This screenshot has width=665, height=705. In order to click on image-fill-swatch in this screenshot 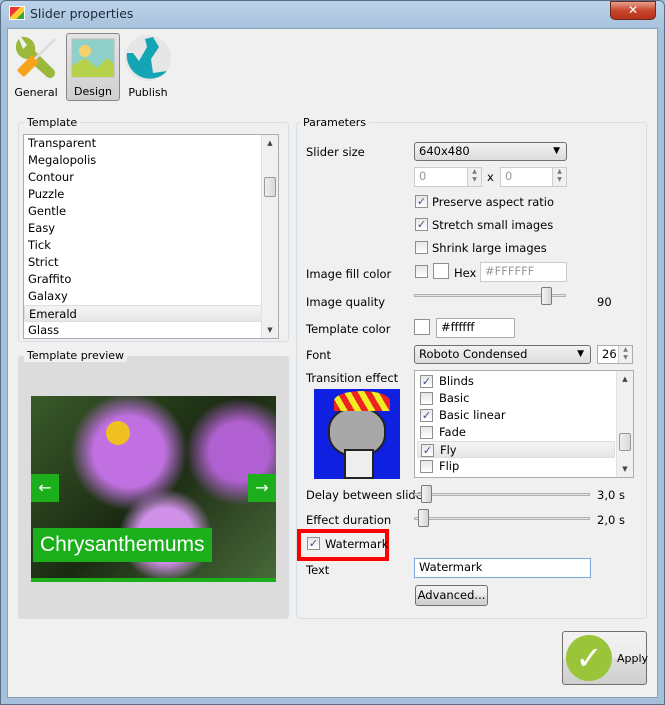, I will do `click(441, 271)`.